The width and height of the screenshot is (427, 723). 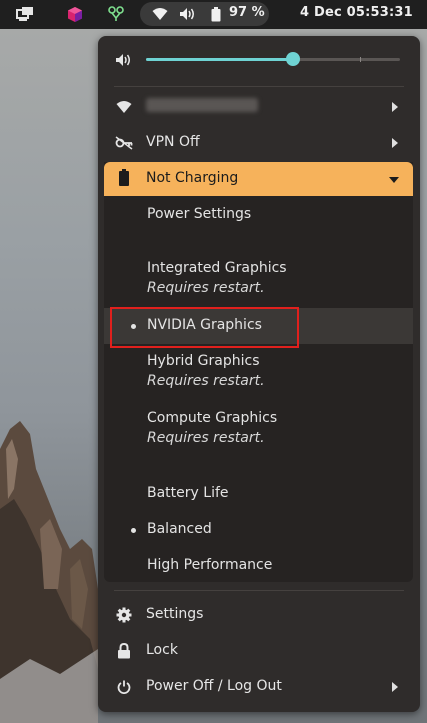 I want to click on power-status-label: Not Charging, so click(x=192, y=178).